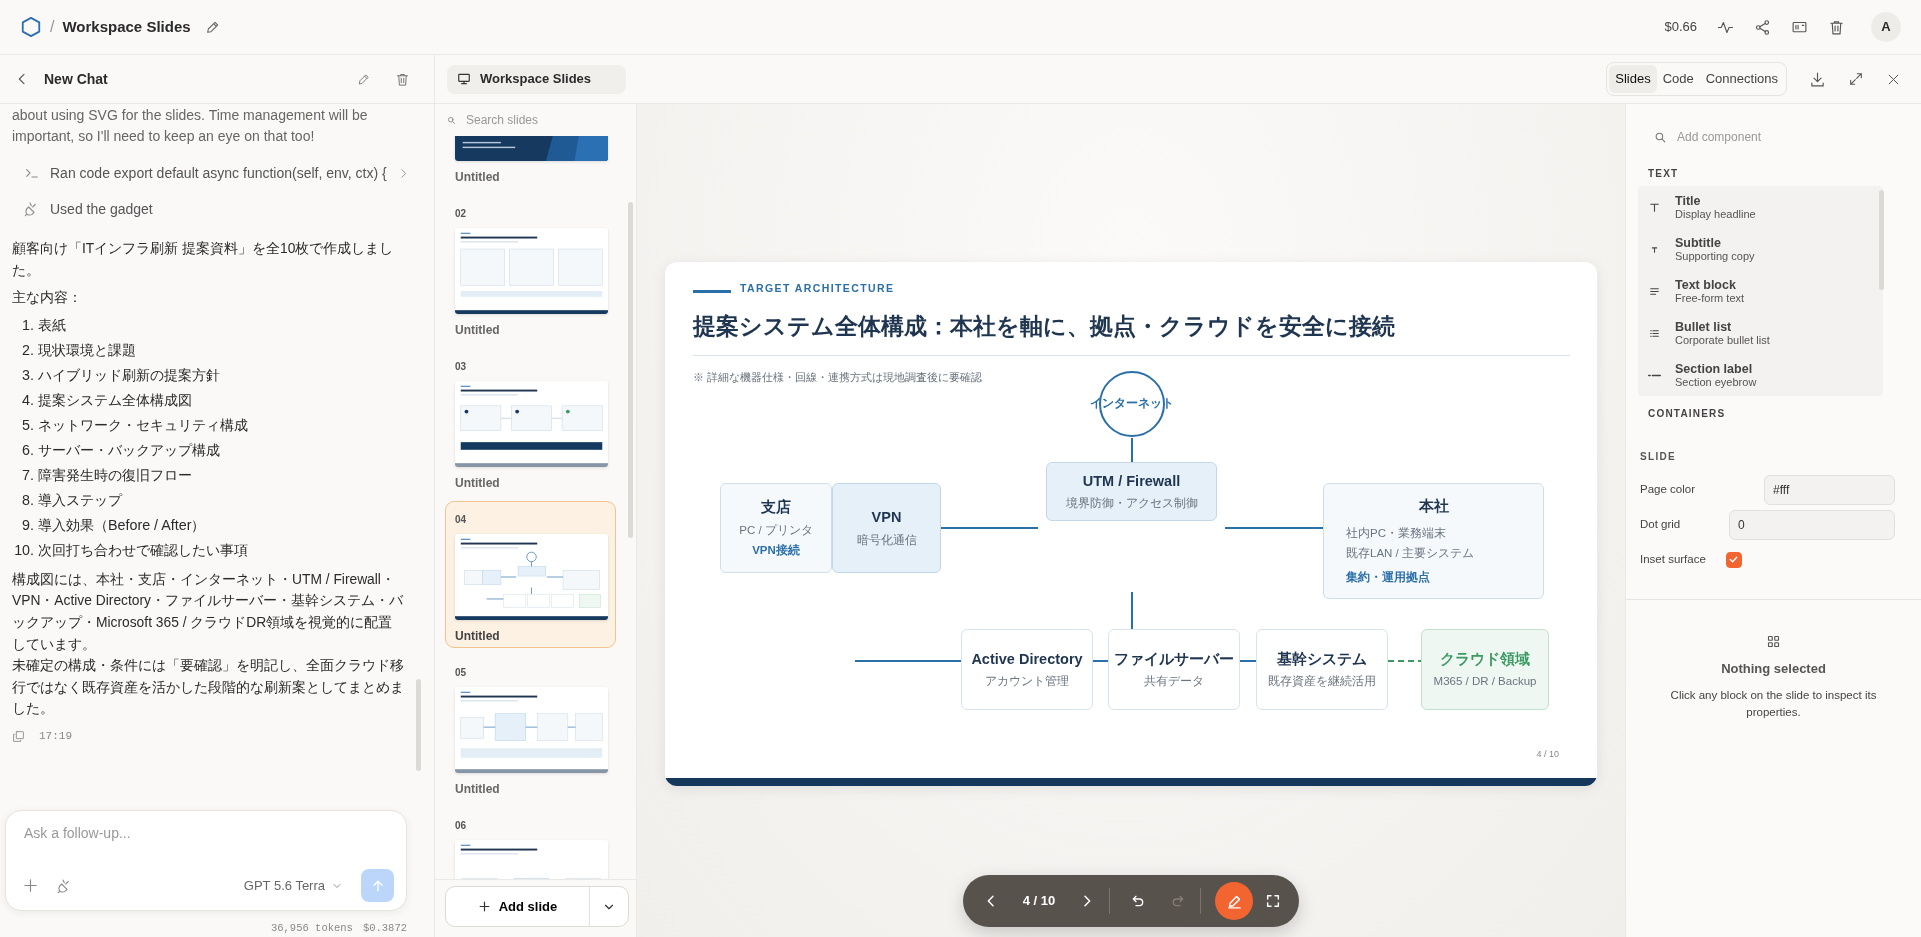  I want to click on slide-number: 04, so click(461, 520).